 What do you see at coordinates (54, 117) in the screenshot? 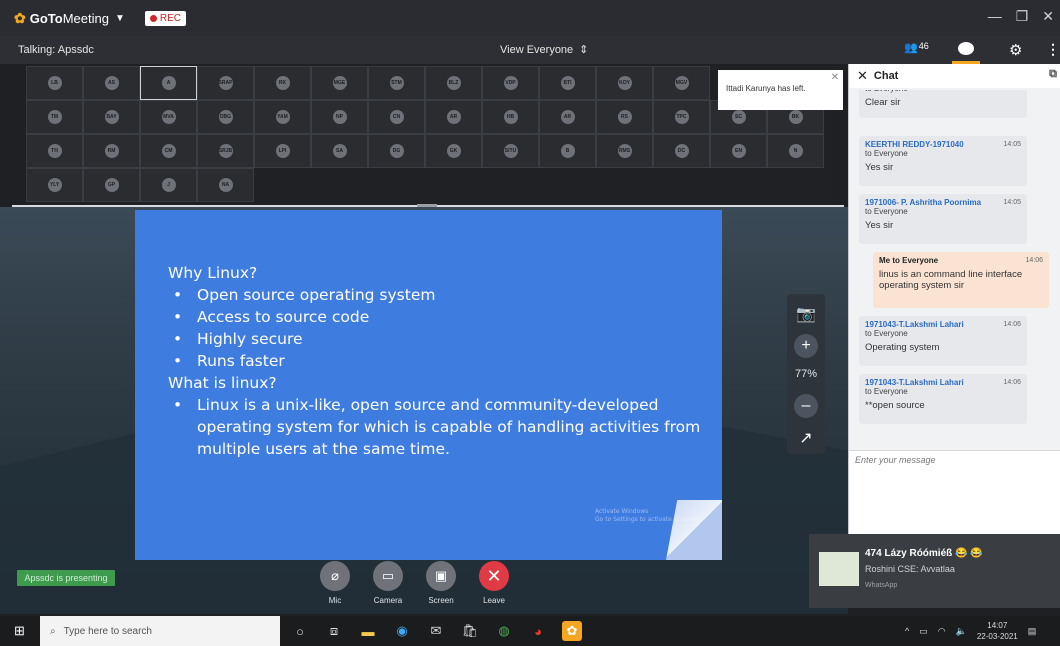
I see `webcam-tile: TM` at bounding box center [54, 117].